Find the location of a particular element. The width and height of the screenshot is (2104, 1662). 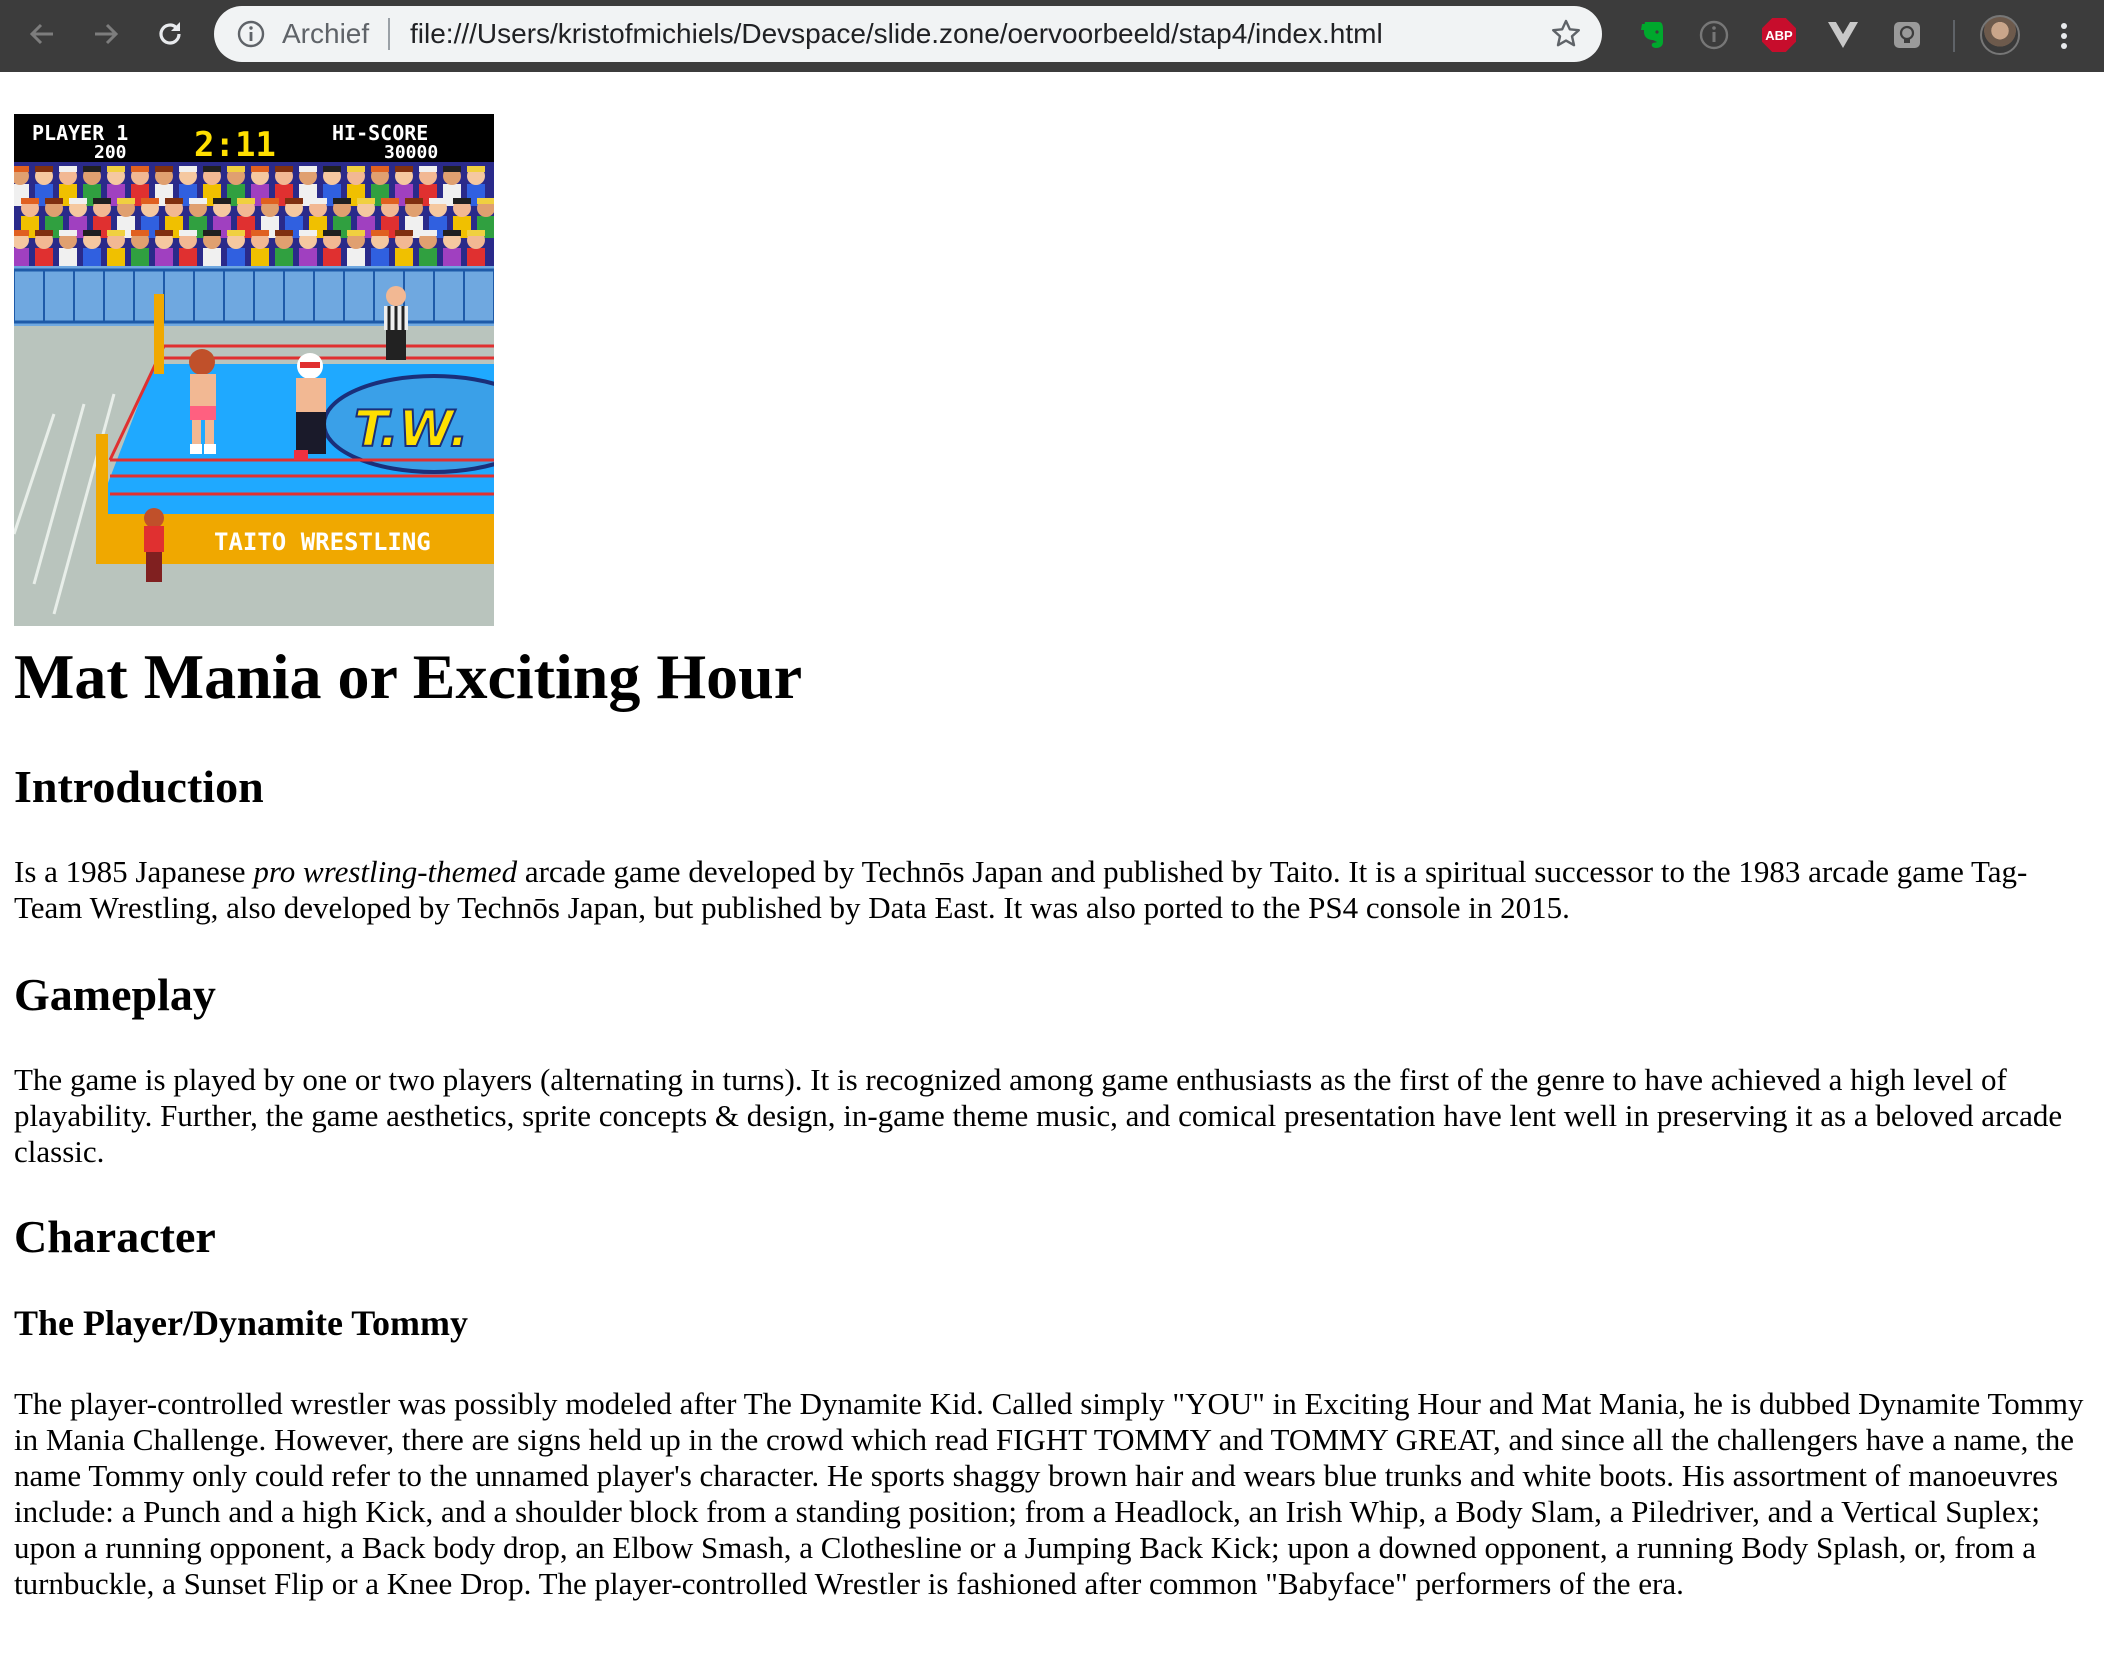

omnibox-divider is located at coordinates (389, 34).